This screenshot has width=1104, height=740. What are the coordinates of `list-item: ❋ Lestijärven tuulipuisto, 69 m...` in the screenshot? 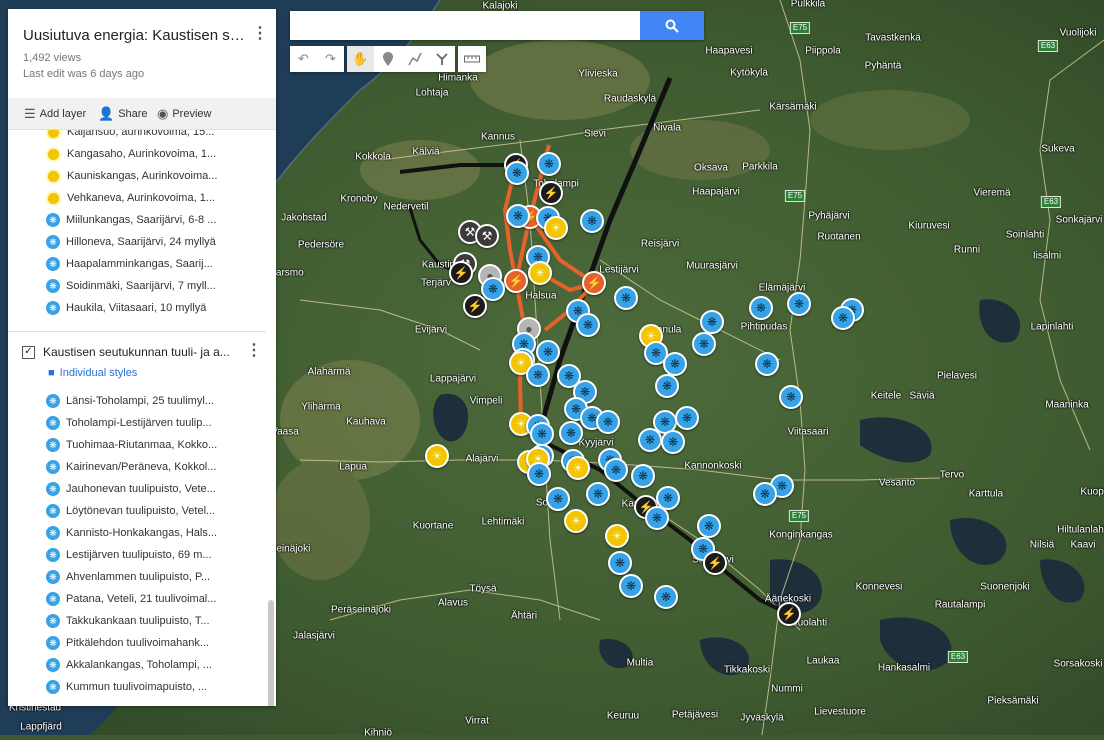 It's located at (153, 555).